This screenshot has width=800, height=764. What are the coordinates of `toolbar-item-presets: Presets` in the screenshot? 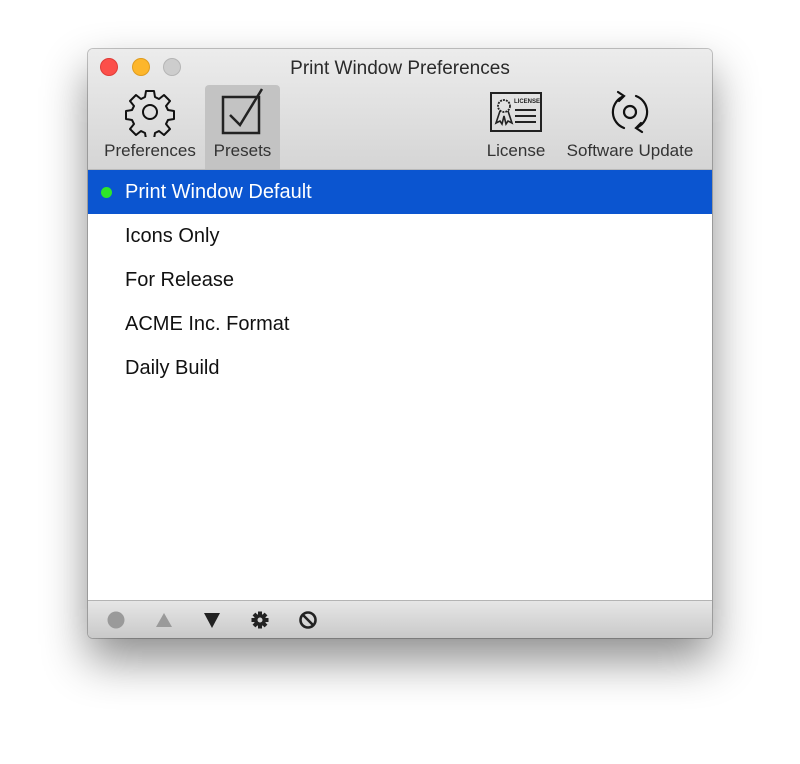 It's located at (242, 127).